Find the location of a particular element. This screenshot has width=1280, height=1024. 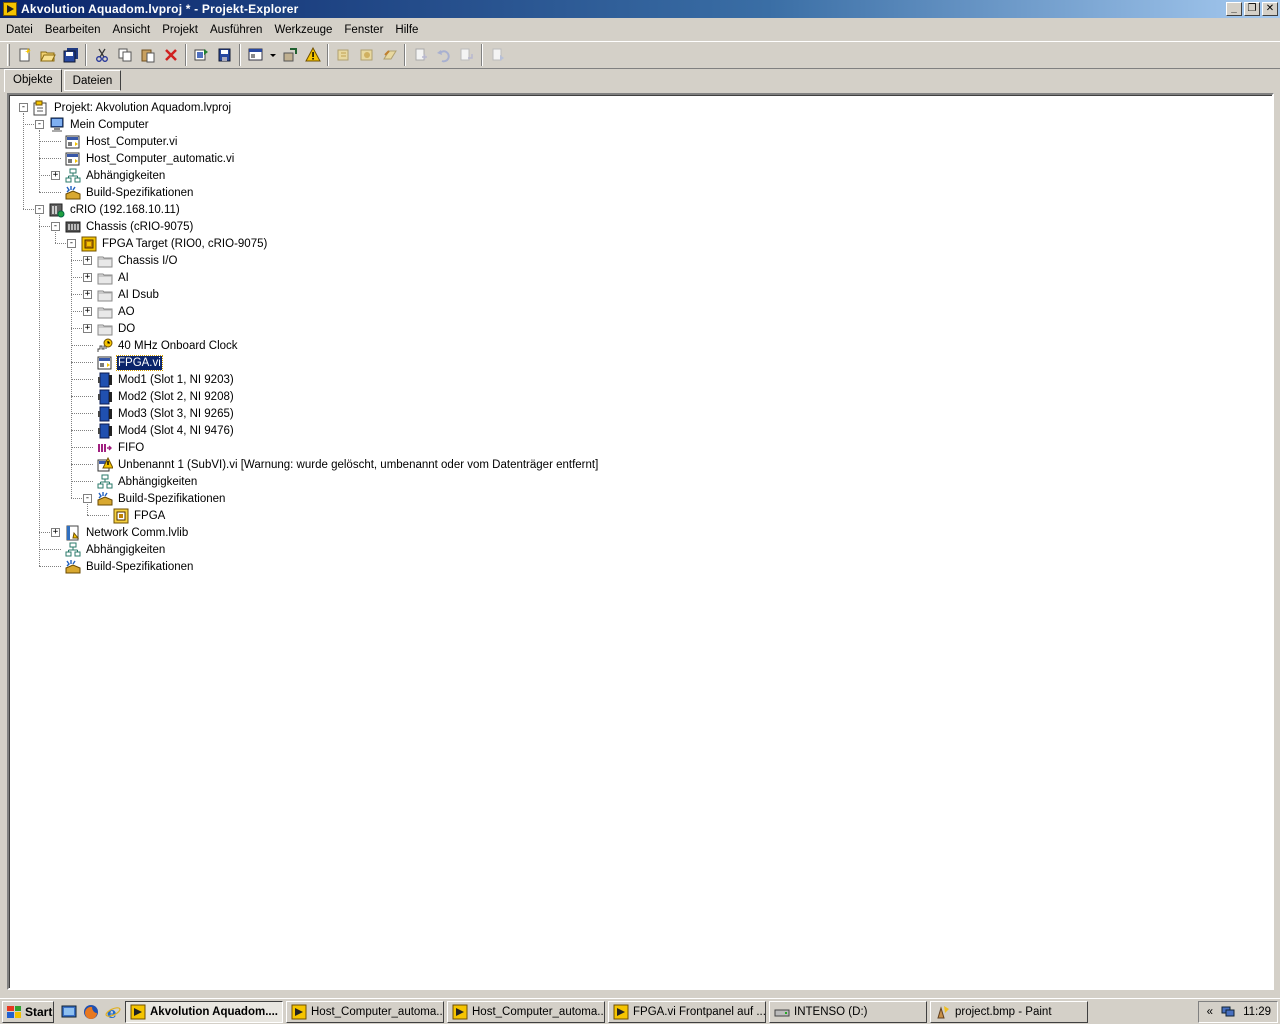

view-icon is located at coordinates (256, 55).